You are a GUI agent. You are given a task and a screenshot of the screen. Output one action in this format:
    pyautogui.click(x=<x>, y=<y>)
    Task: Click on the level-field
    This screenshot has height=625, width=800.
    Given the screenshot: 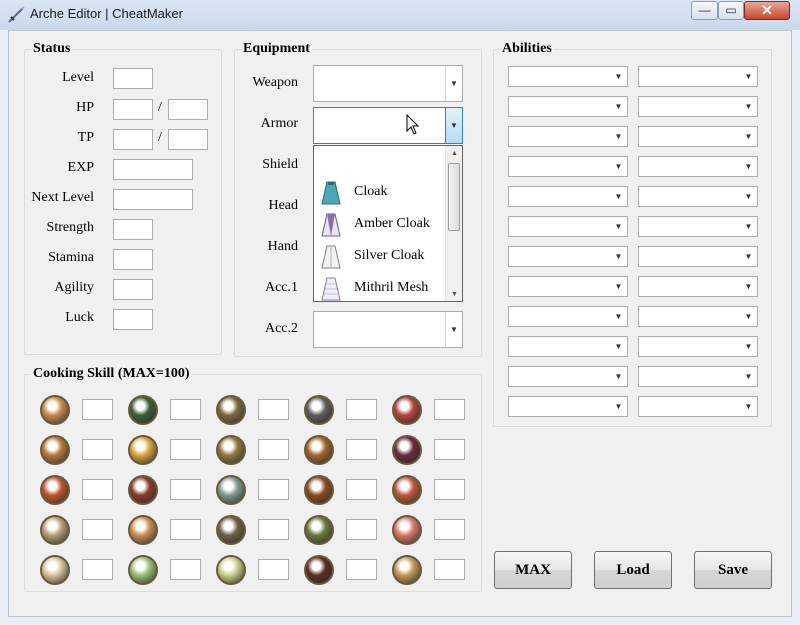 What is the action you would take?
    pyautogui.click(x=133, y=78)
    